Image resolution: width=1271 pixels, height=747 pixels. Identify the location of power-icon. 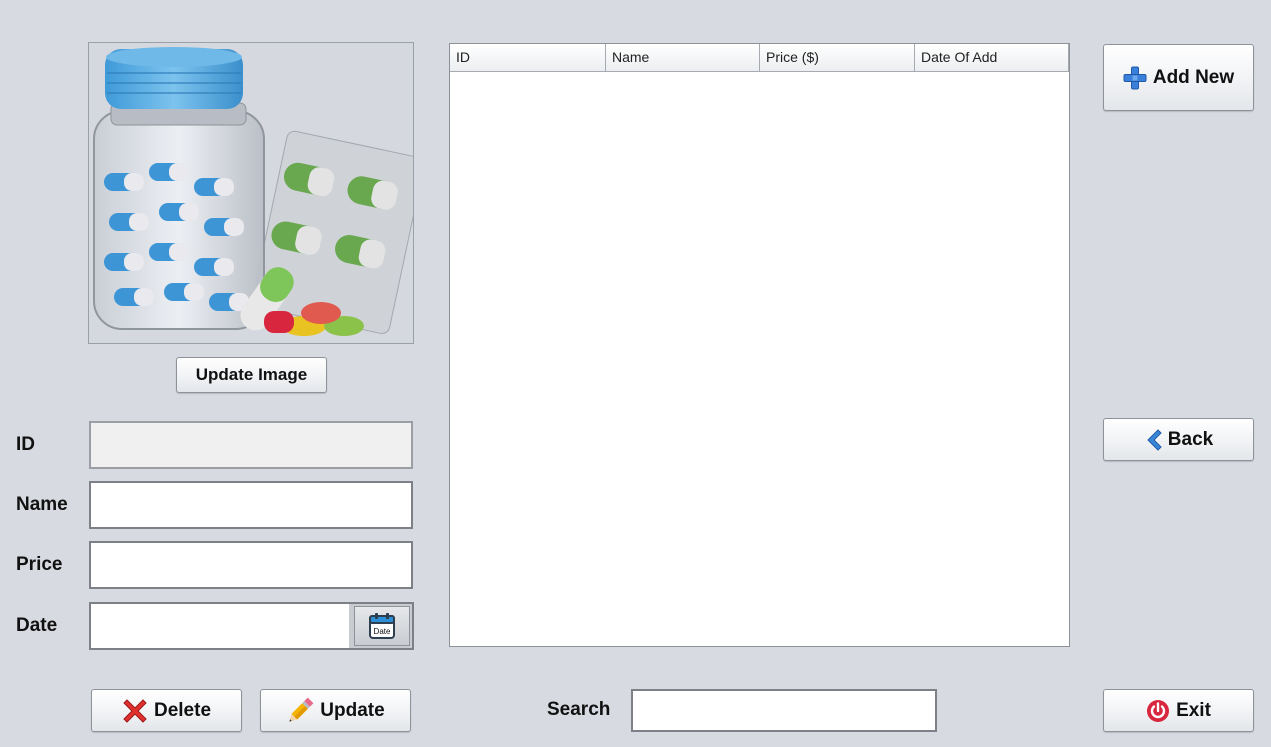
(1158, 711).